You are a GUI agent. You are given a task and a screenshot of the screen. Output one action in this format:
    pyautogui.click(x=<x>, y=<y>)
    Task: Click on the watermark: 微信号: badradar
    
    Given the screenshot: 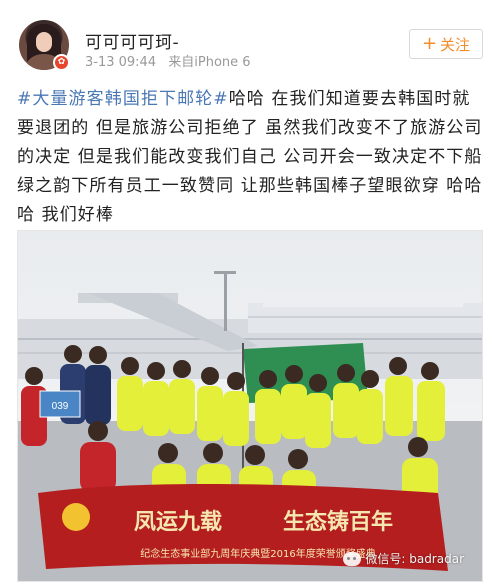 What is the action you would take?
    pyautogui.click(x=403, y=558)
    